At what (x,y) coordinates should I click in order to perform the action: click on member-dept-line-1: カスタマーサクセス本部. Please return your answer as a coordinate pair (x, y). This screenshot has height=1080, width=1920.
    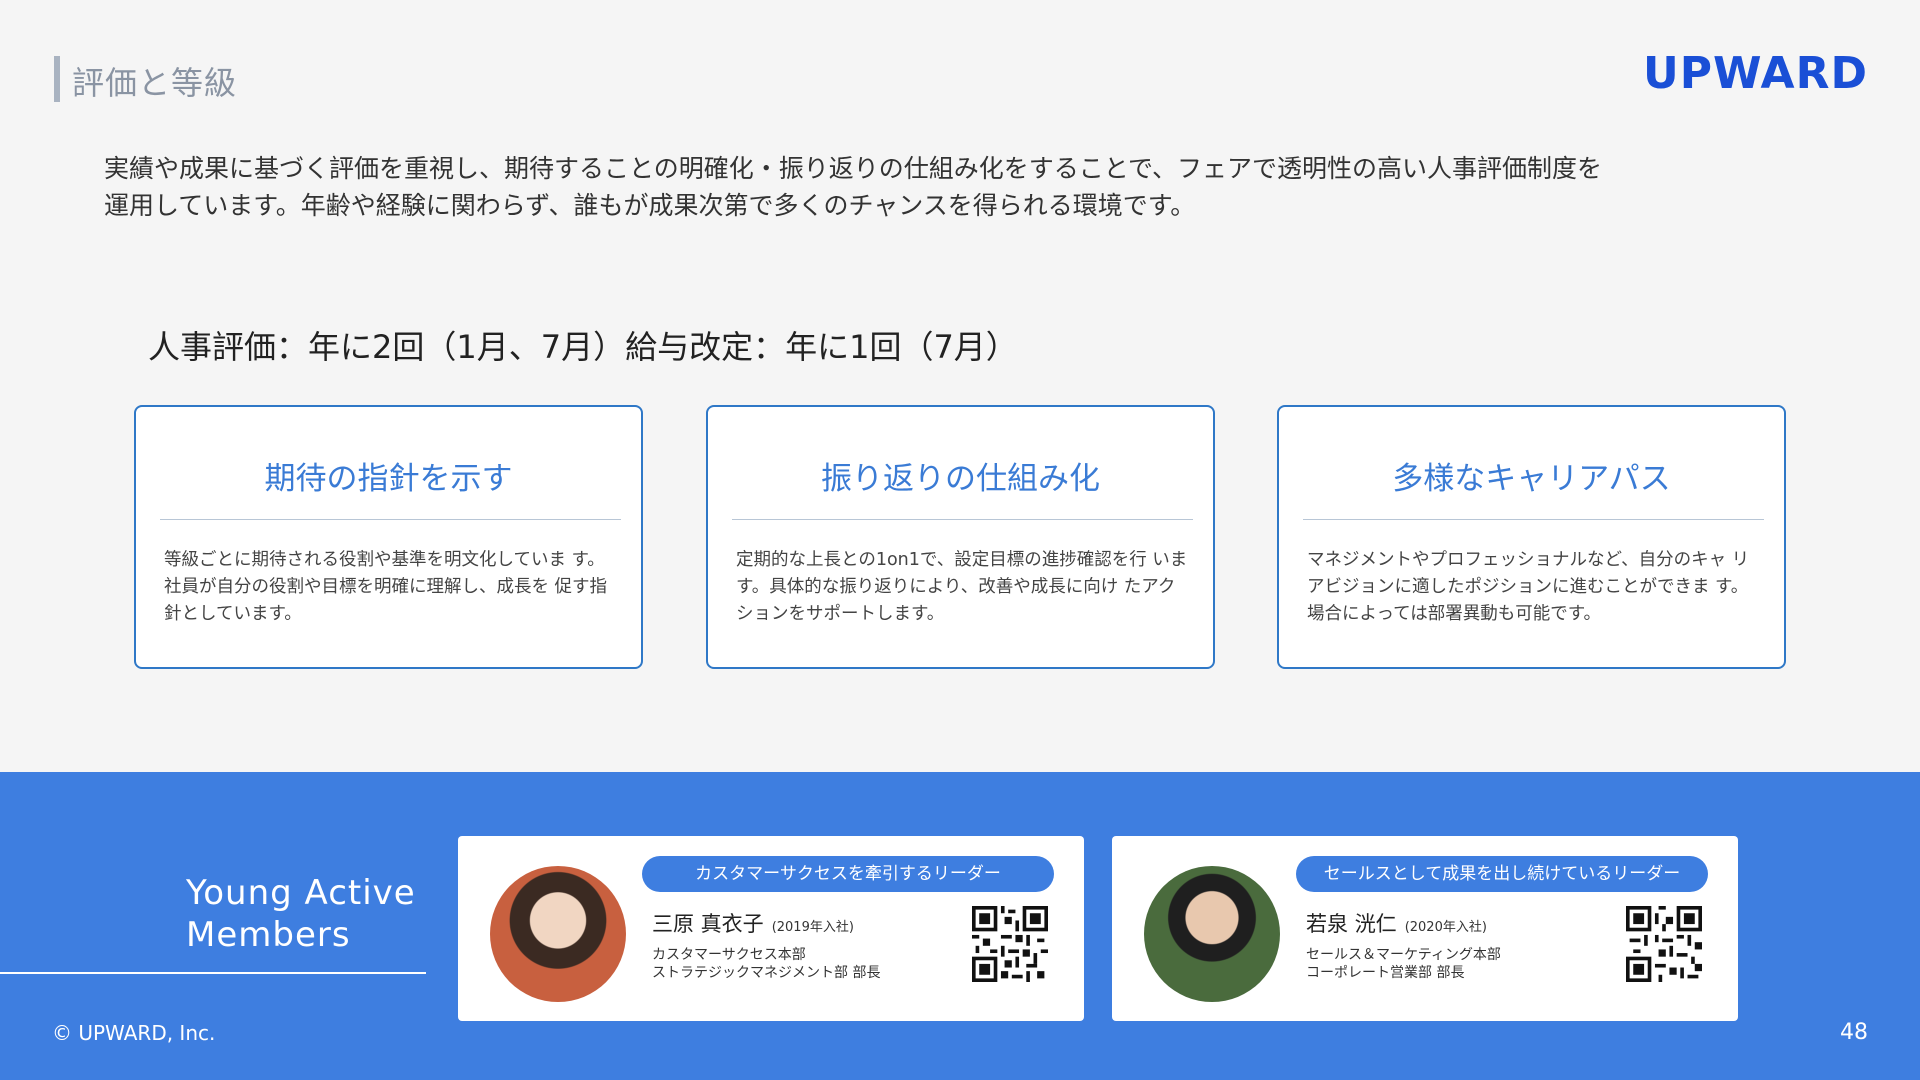
    Looking at the image, I should click on (729, 955).